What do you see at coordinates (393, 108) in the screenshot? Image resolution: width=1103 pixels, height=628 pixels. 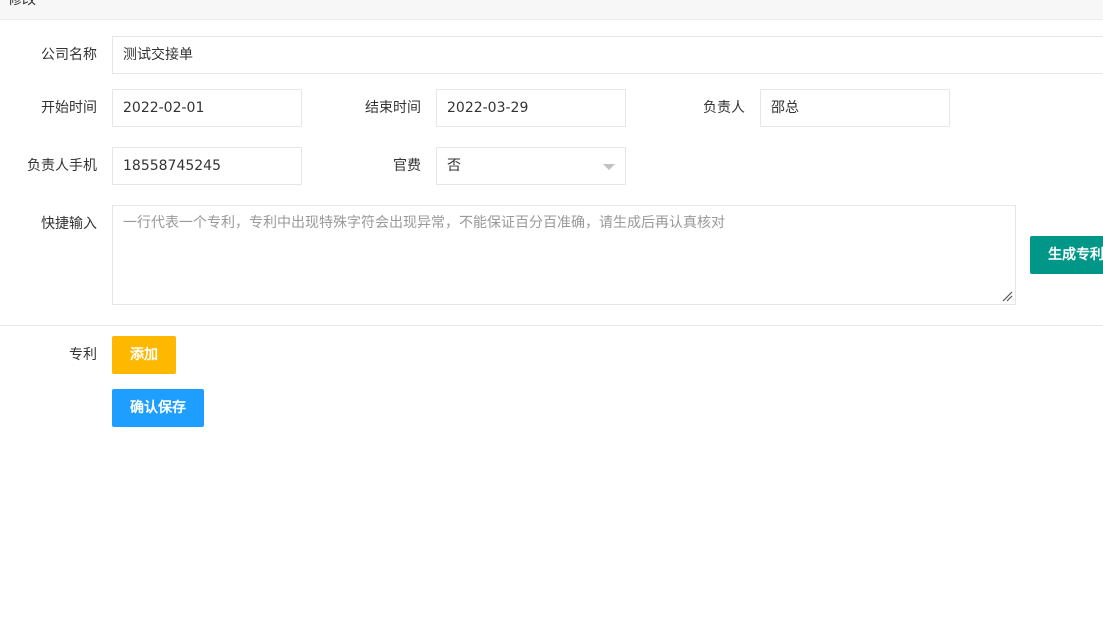 I see `end-time-label: 结束时间` at bounding box center [393, 108].